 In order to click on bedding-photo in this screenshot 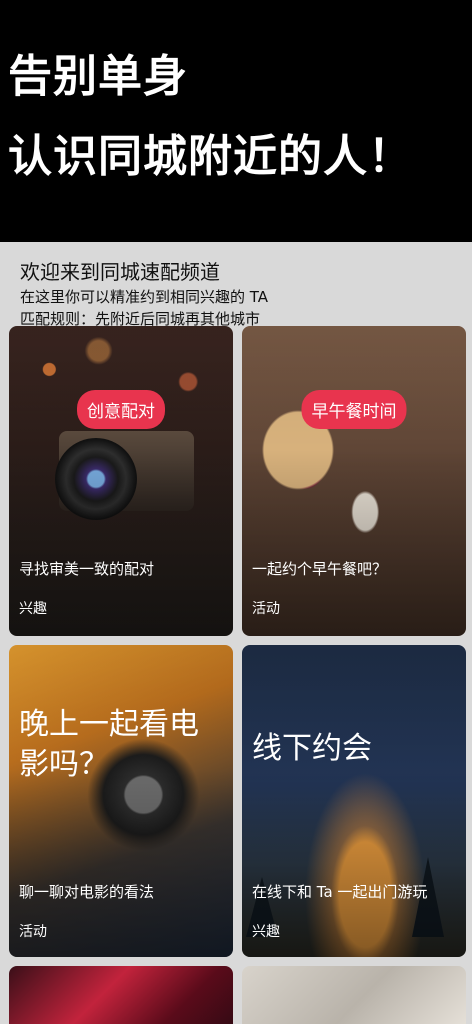, I will do `click(354, 995)`.